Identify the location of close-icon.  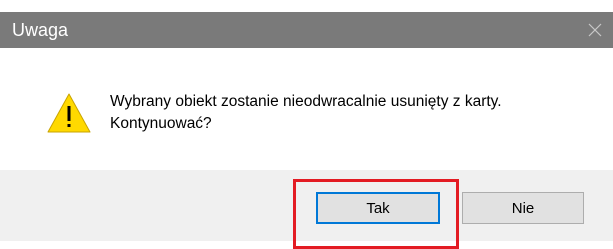
(595, 30).